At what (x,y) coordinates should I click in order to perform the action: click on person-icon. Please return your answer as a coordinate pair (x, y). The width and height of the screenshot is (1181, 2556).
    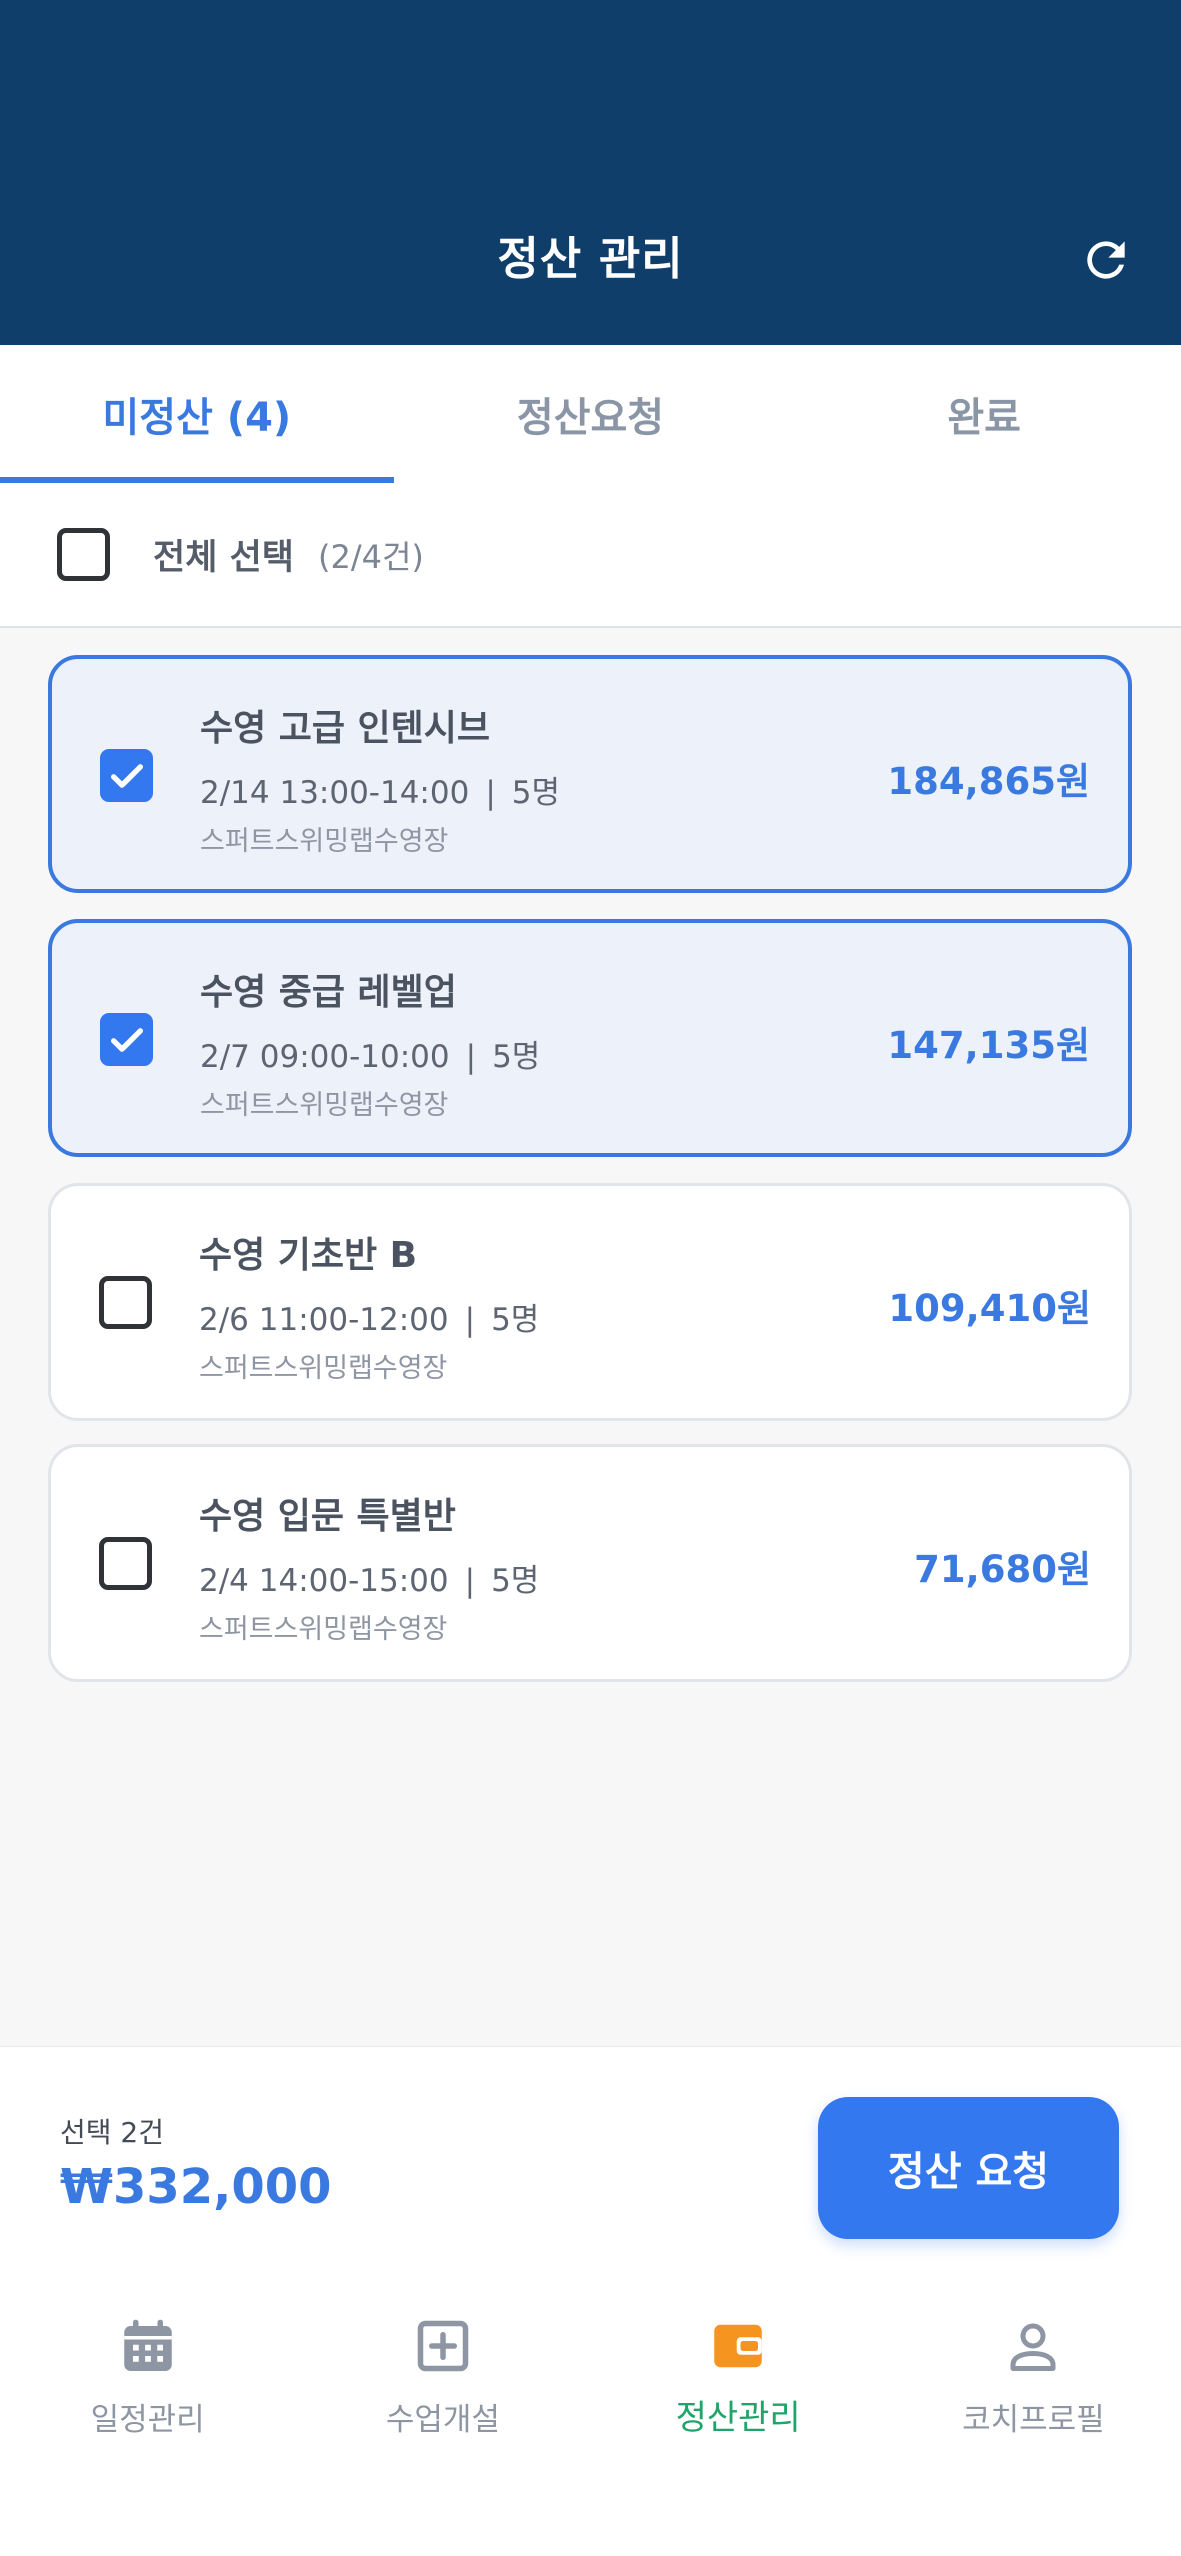
    Looking at the image, I should click on (1033, 2346).